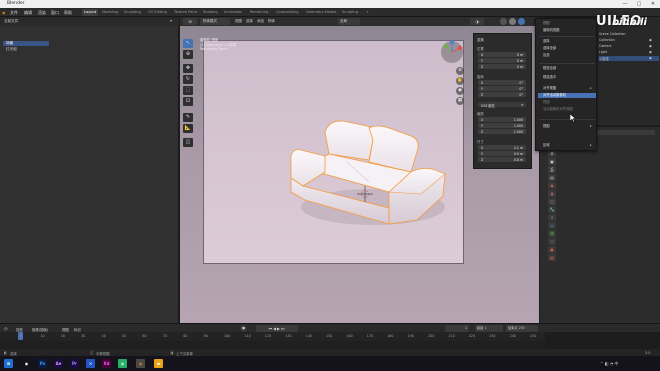  What do you see at coordinates (552, 249) in the screenshot?
I see `material-properties-icon: ●` at bounding box center [552, 249].